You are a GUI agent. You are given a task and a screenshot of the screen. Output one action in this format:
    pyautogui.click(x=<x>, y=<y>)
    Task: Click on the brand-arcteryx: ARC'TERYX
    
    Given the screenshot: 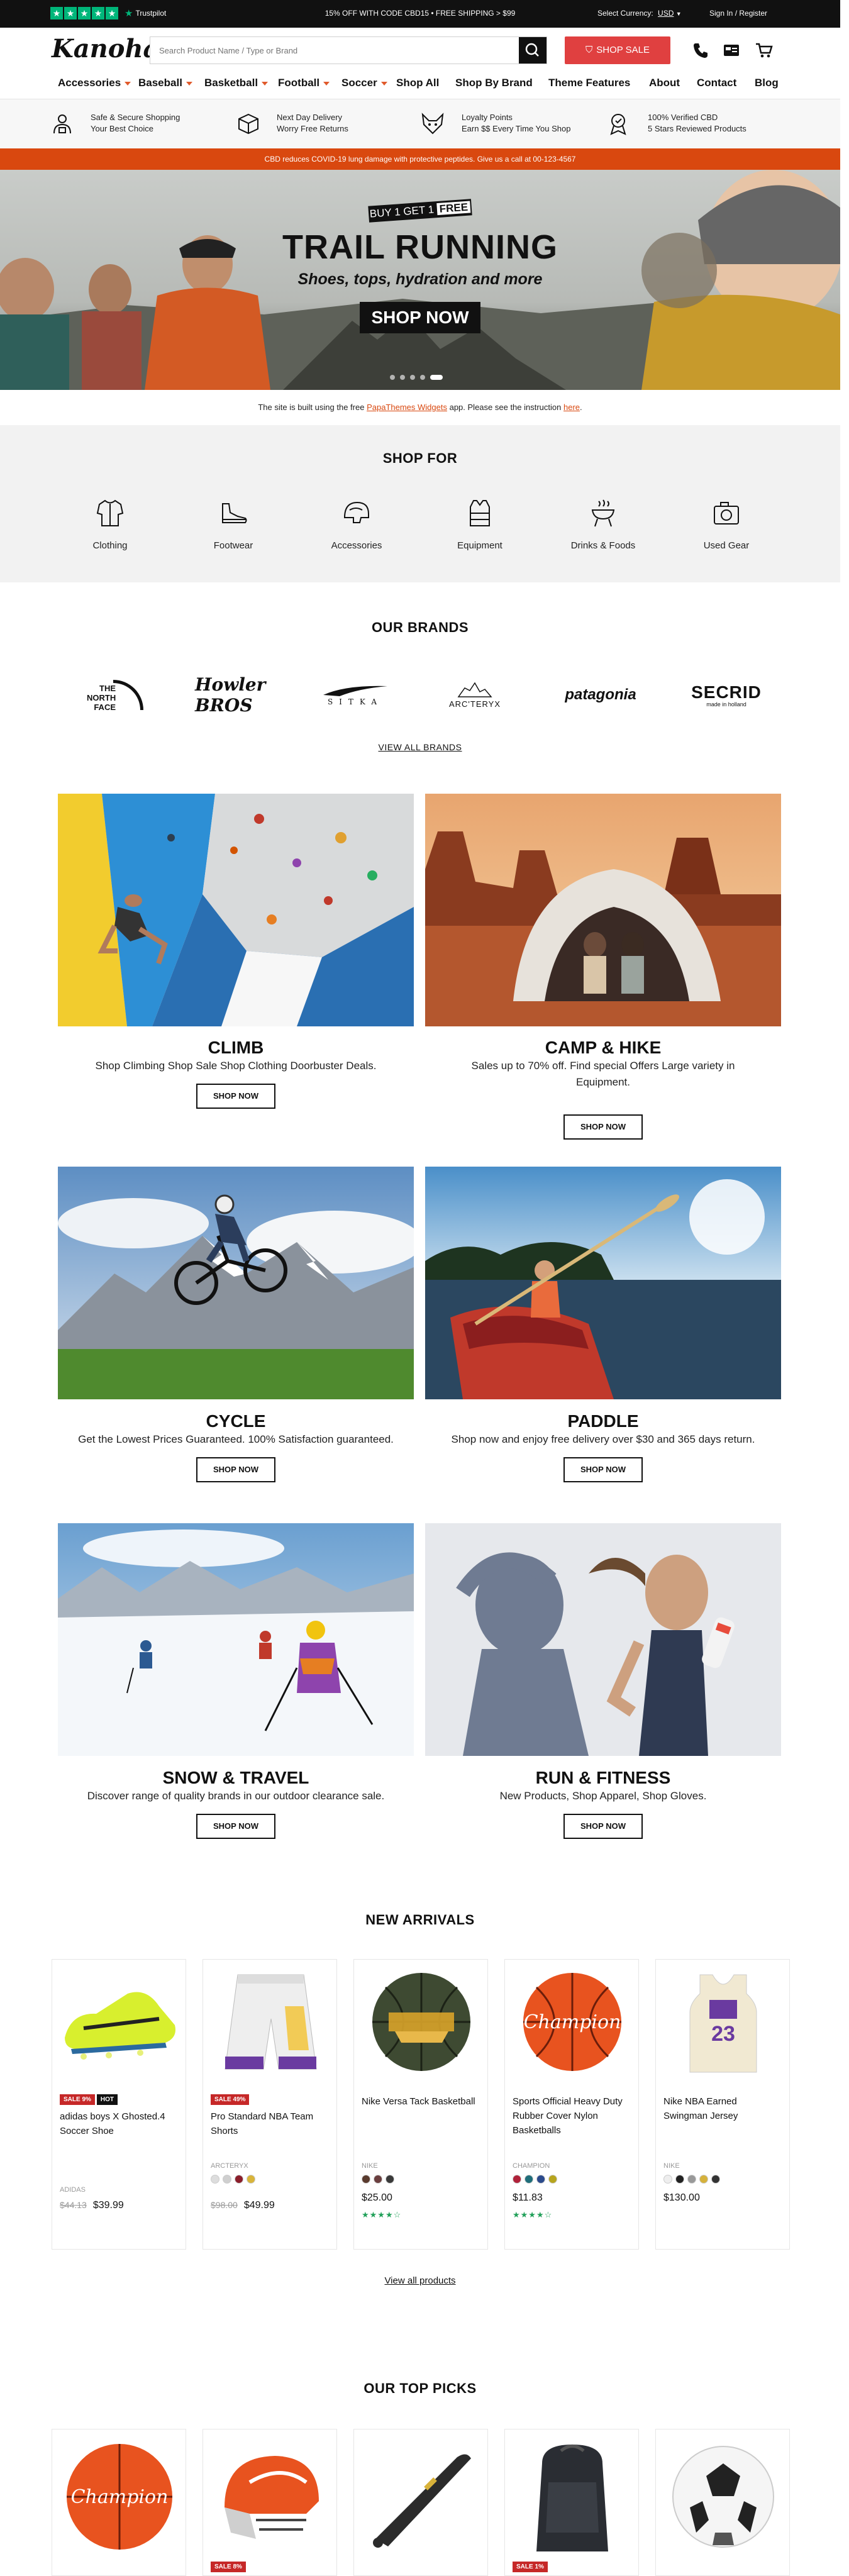 What is the action you would take?
    pyautogui.click(x=475, y=695)
    